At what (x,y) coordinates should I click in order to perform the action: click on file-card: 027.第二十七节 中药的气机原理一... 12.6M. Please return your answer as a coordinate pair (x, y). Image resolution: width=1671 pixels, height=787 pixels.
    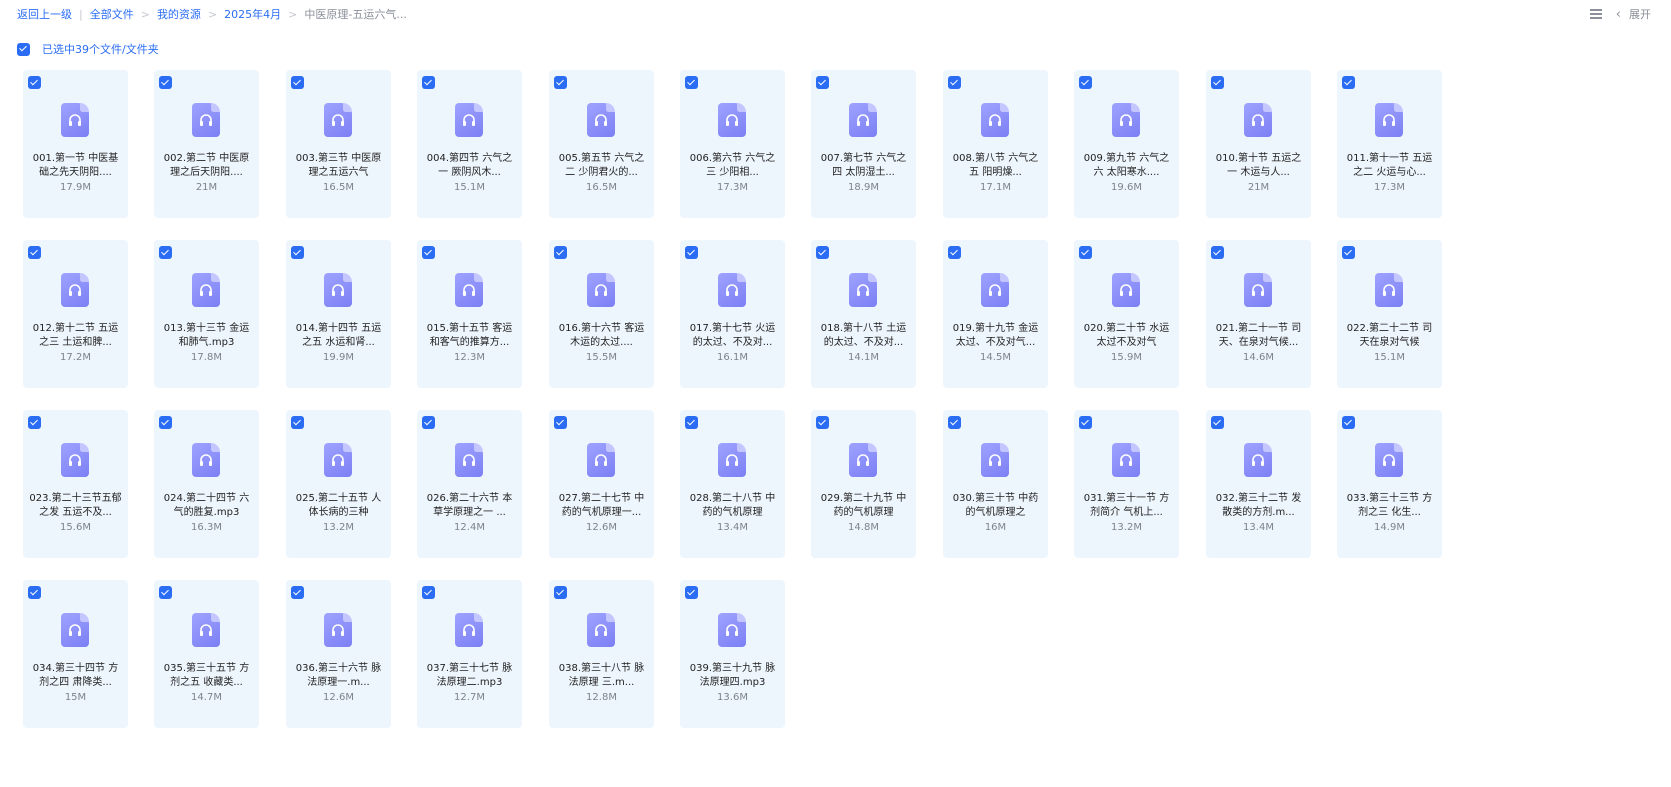
    Looking at the image, I should click on (601, 484).